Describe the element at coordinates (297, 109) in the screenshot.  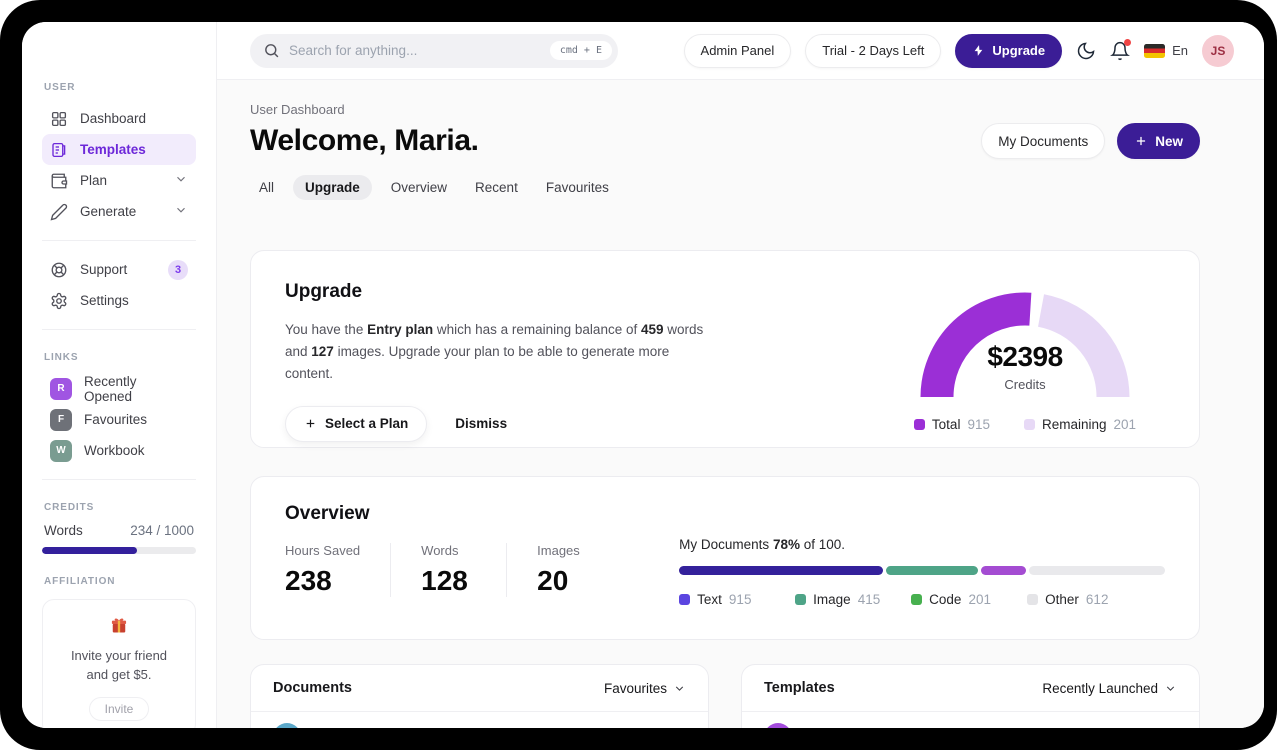
I see `breadcrumb: User Dashboard` at that location.